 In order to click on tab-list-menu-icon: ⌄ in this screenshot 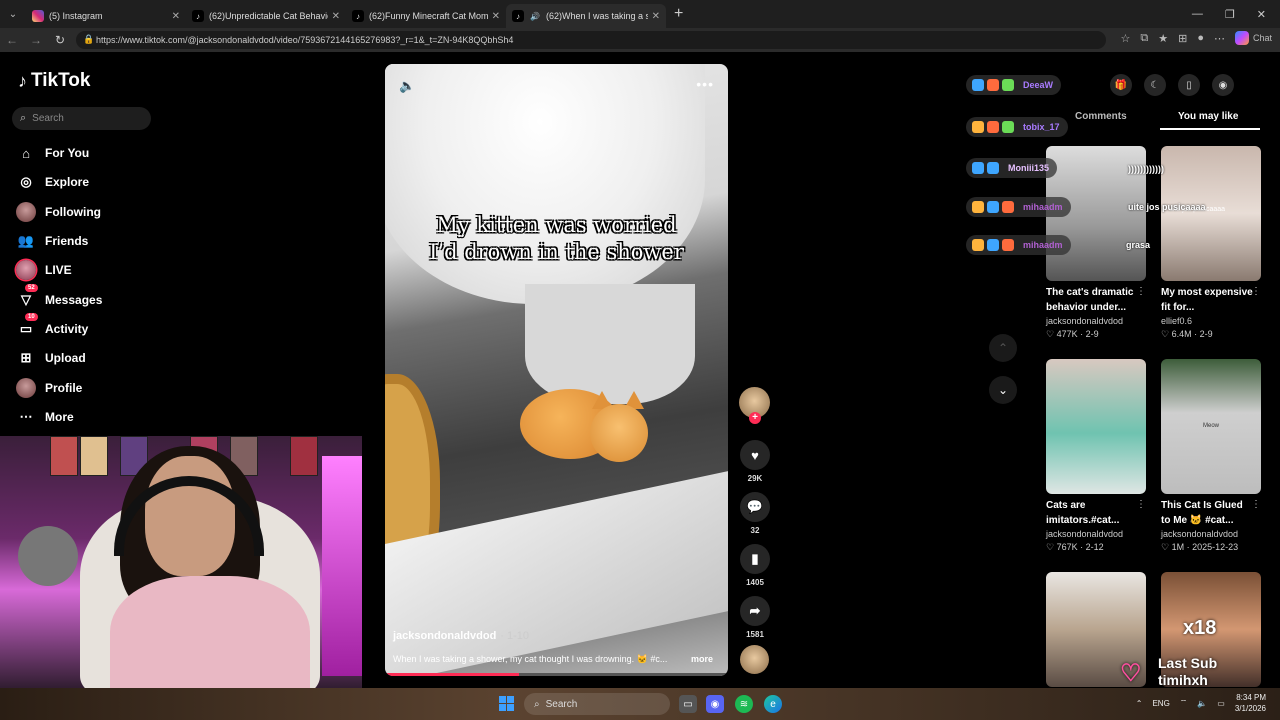, I will do `click(13, 14)`.